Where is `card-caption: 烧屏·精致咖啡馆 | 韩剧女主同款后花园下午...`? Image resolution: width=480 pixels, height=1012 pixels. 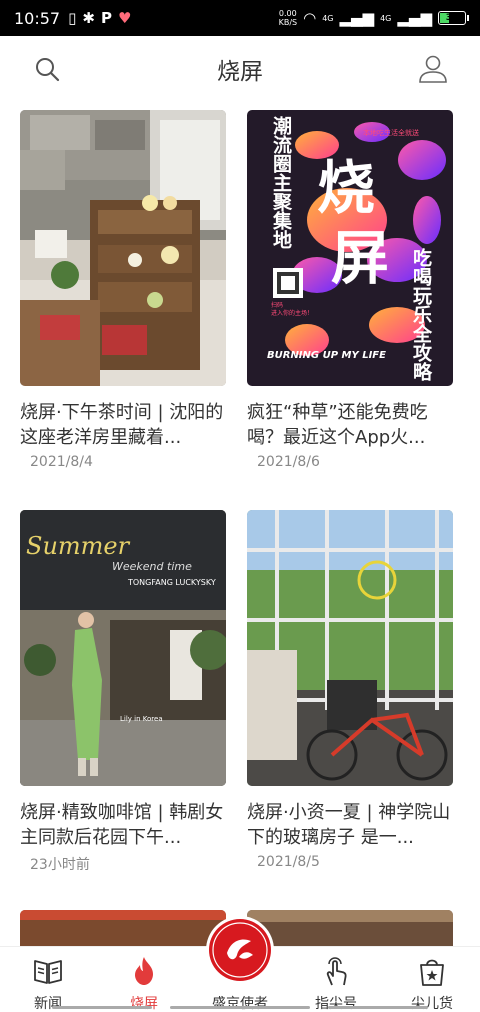
card-caption: 烧屏·精致咖啡馆 | 韩剧女主同款后花园下午... is located at coordinates (123, 825).